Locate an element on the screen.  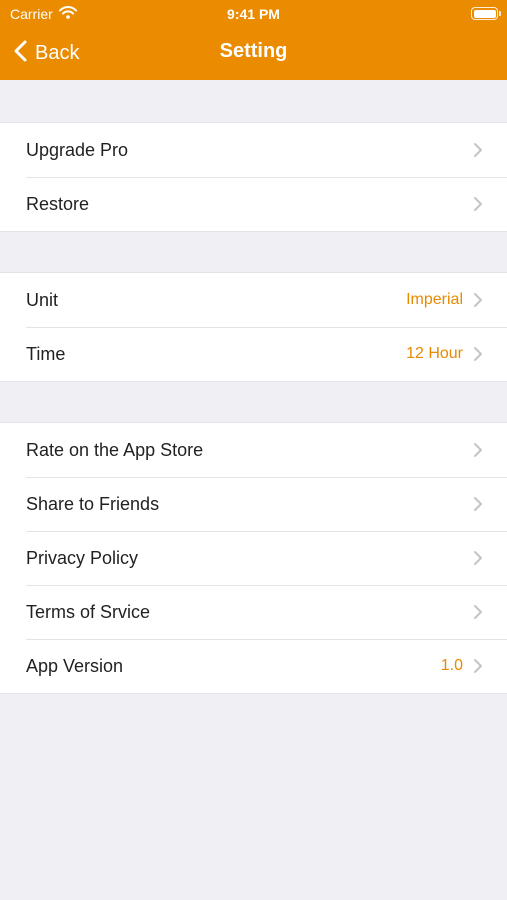
battery-tip is located at coordinates (500, 13).